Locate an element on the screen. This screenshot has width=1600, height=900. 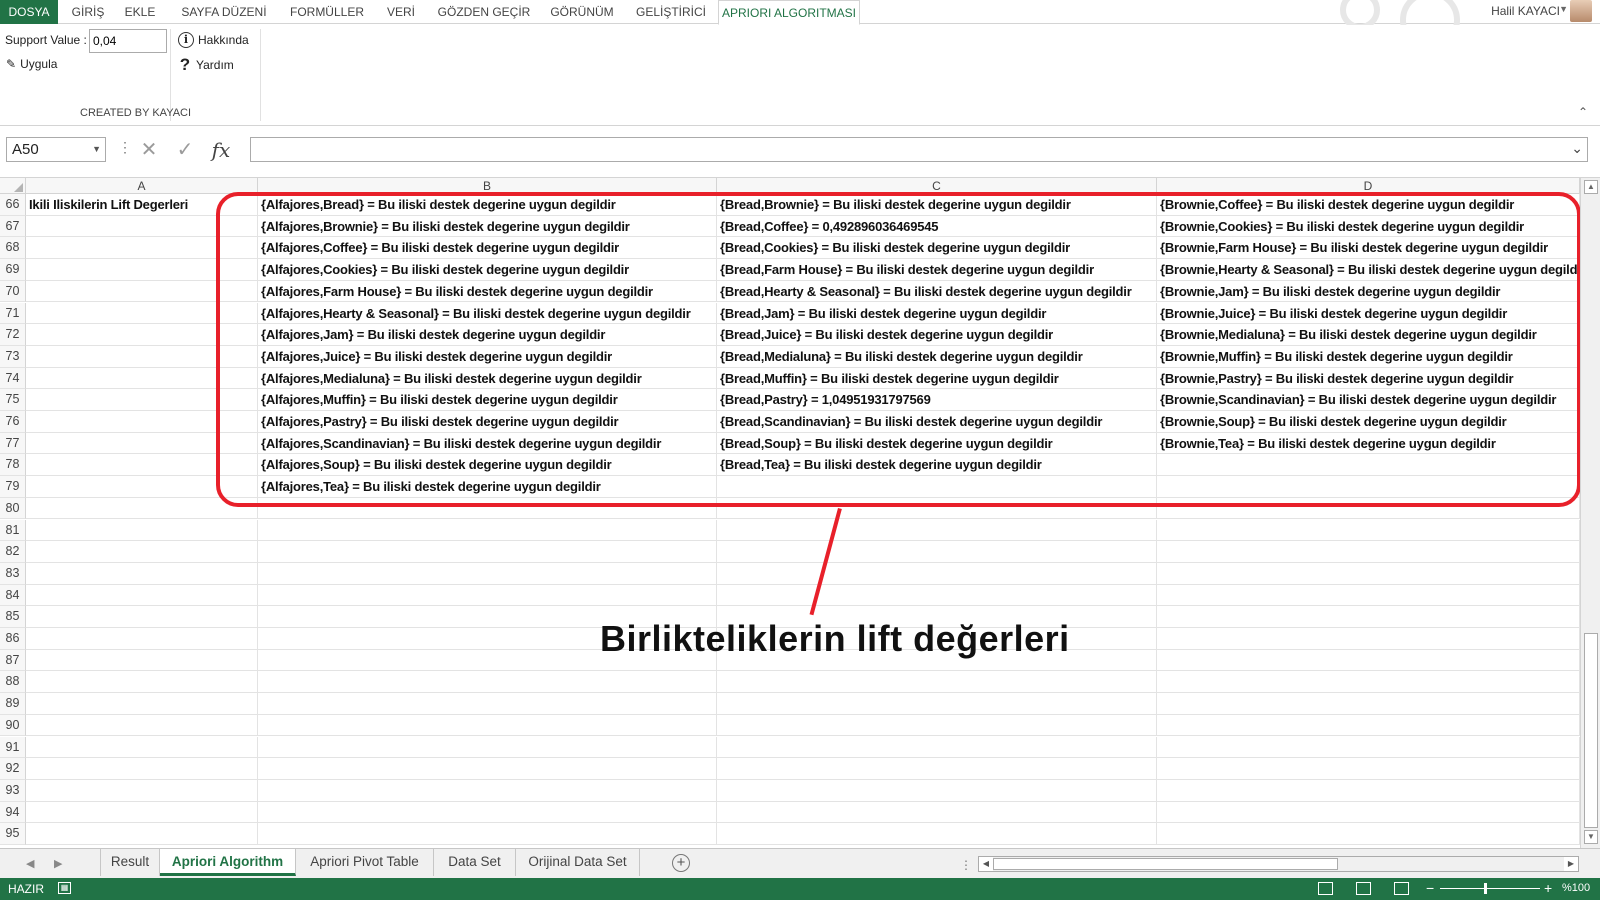
apply-button: ✎ Uygula is located at coordinates (31, 64).